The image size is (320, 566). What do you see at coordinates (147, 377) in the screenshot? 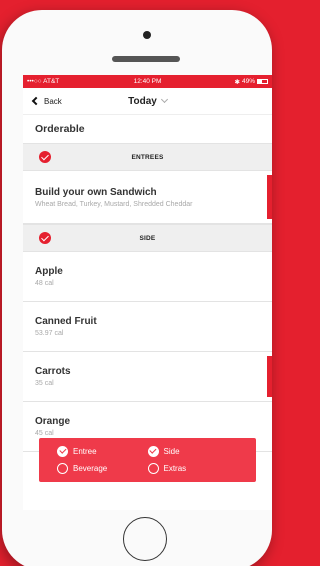
I see `list-item: Carrots 35 cal` at bounding box center [147, 377].